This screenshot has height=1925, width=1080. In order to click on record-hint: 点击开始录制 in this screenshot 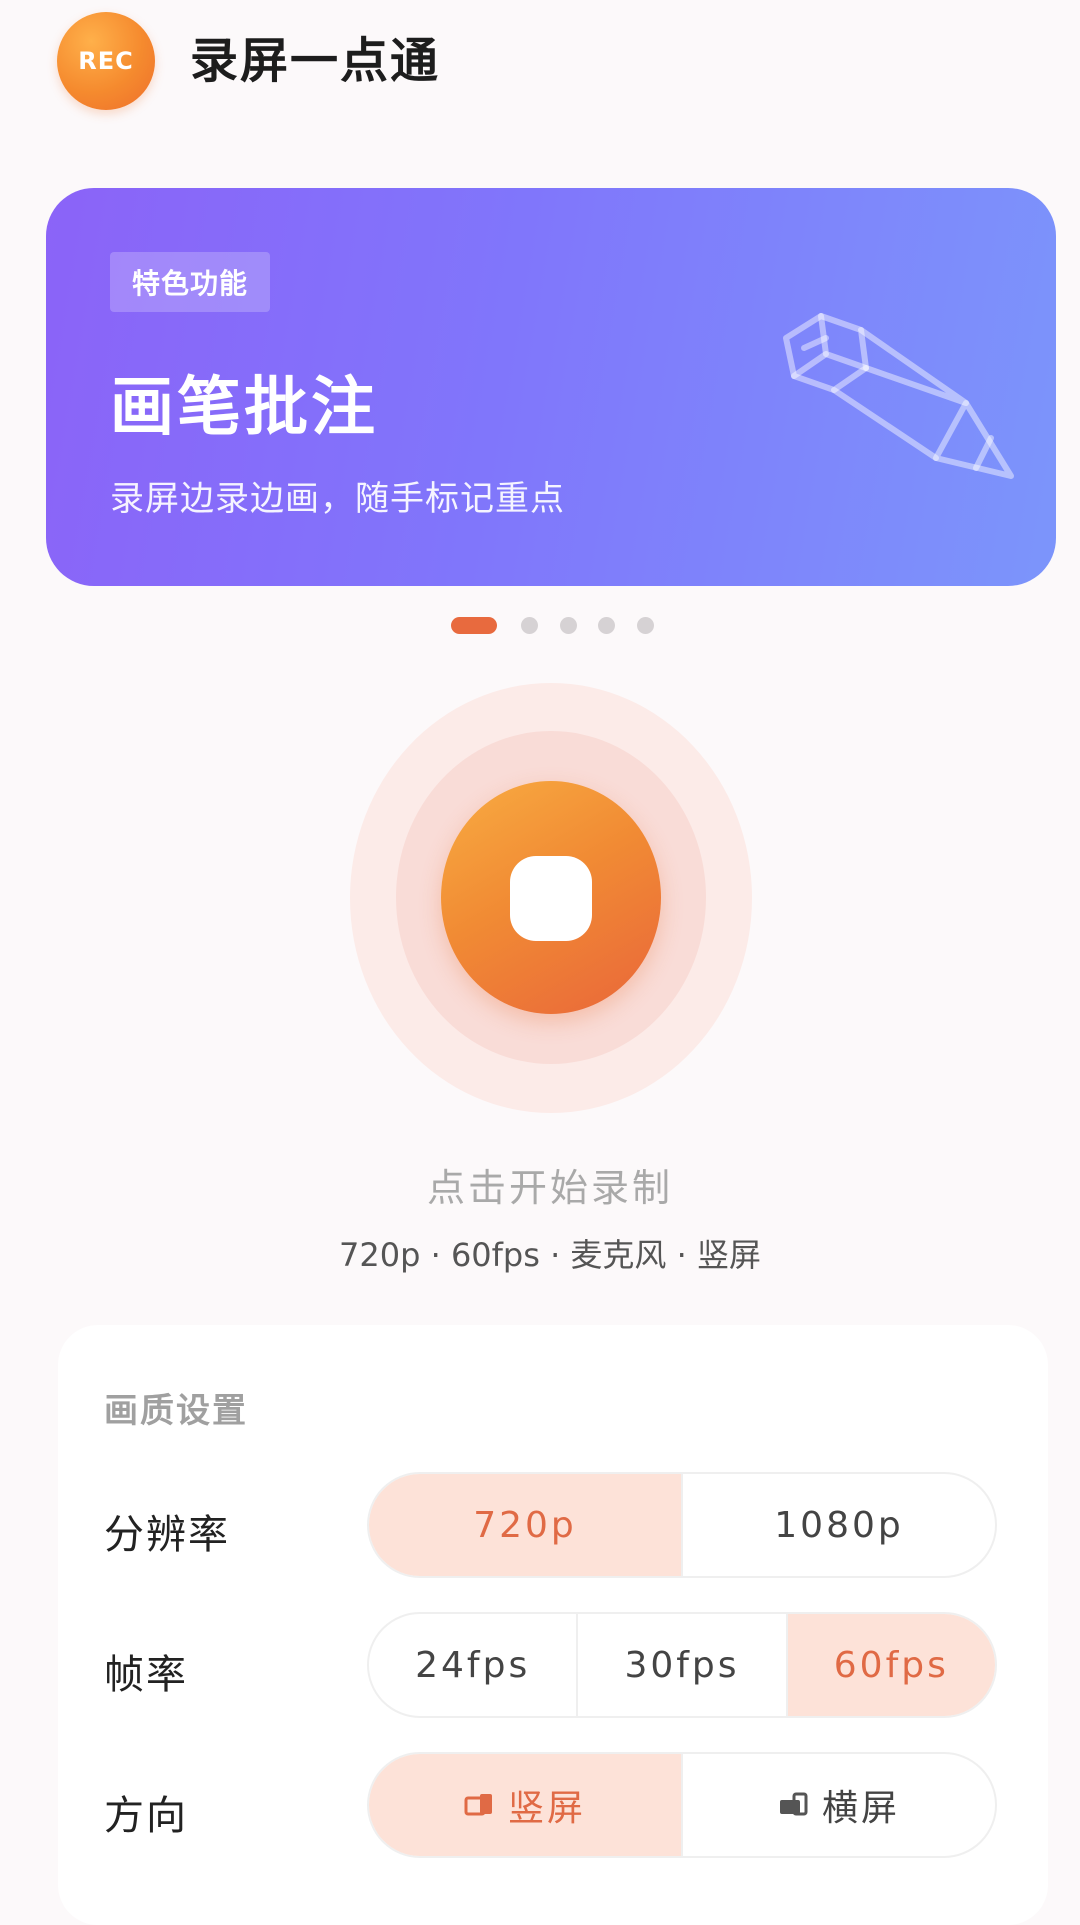, I will do `click(549, 1188)`.